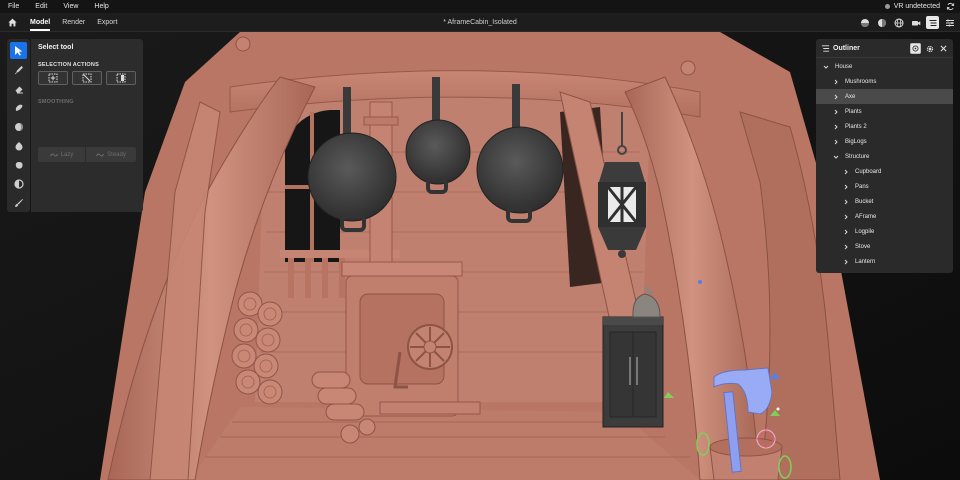  I want to click on document-title: * AframeCabin_Isolated, so click(480, 22).